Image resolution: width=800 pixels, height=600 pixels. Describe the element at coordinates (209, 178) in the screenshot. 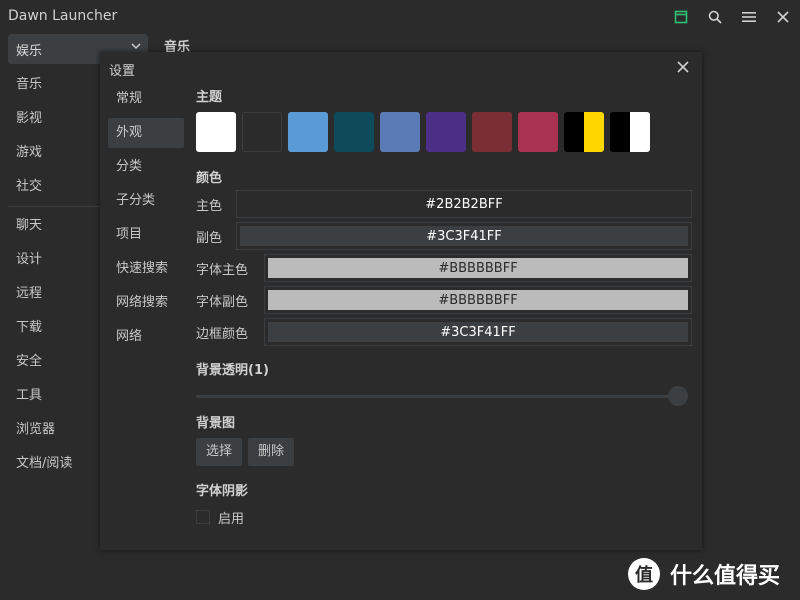

I see `colors-title: 颜色` at that location.